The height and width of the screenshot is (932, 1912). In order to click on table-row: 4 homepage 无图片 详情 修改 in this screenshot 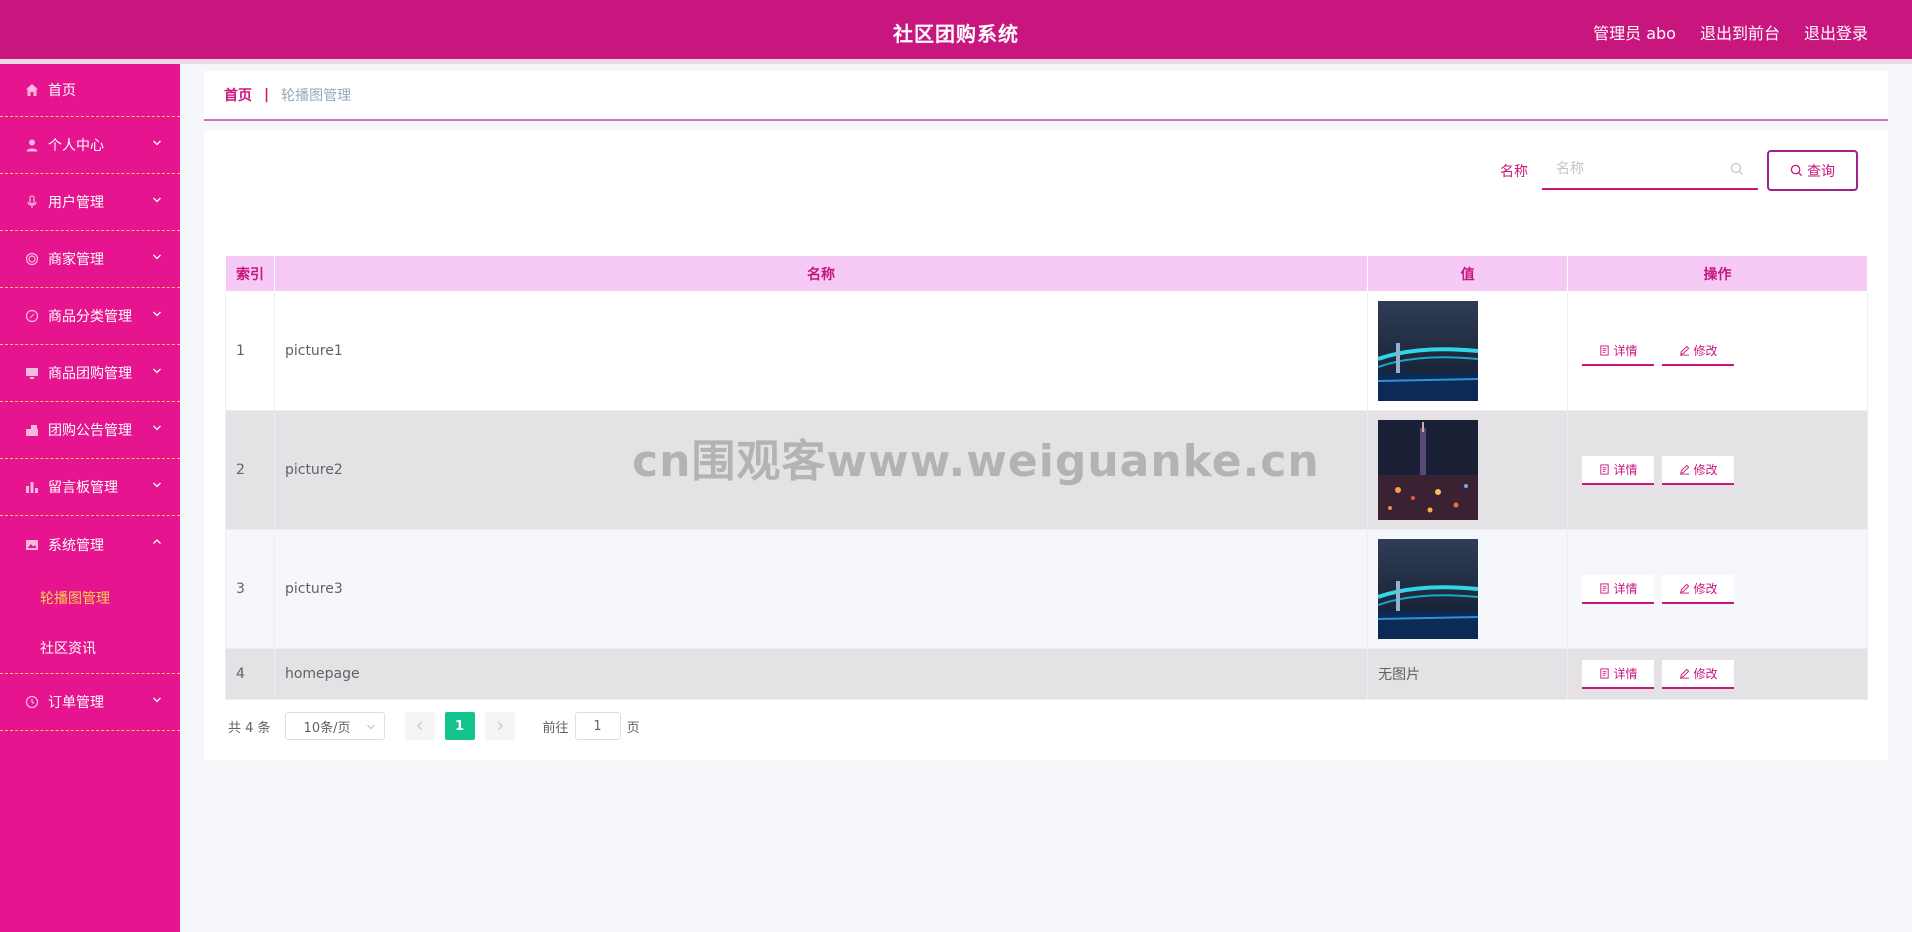, I will do `click(1046, 674)`.